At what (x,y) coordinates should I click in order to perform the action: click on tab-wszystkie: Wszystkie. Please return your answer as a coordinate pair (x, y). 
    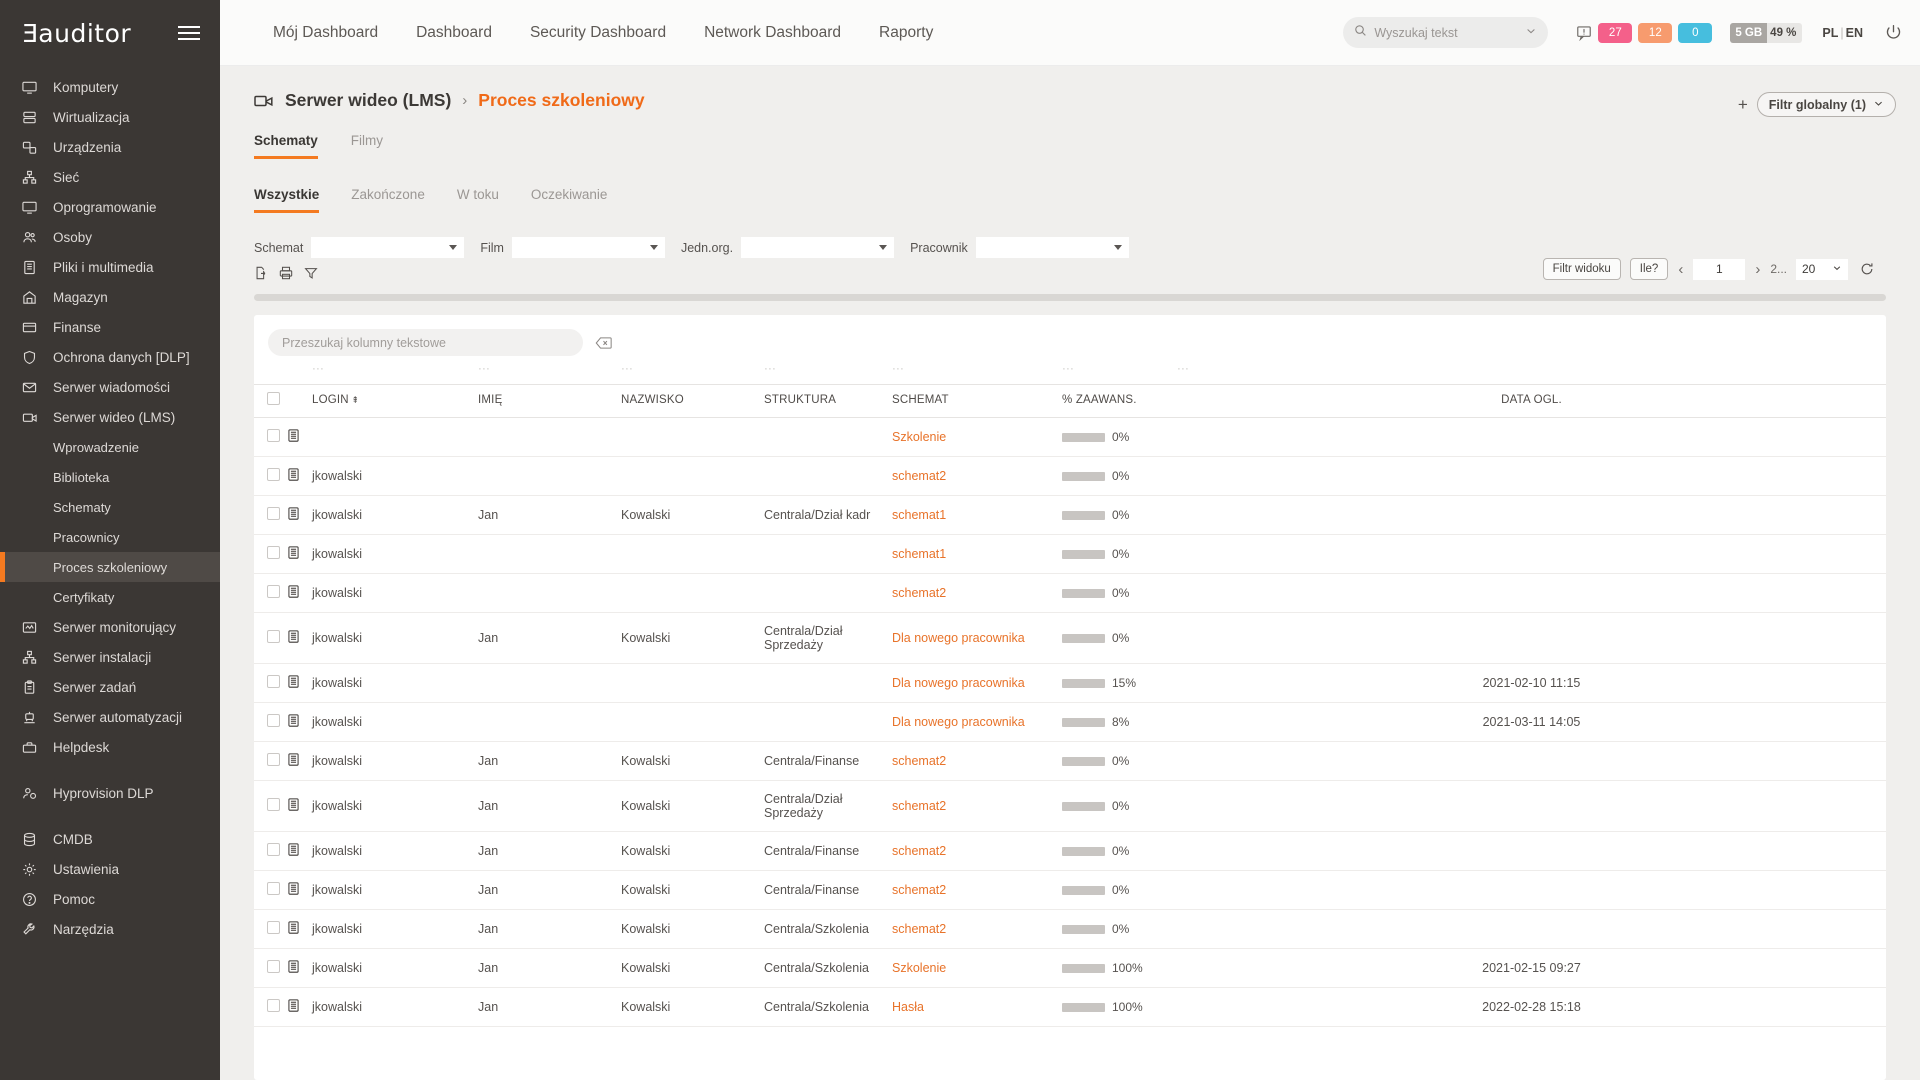
    Looking at the image, I should click on (287, 200).